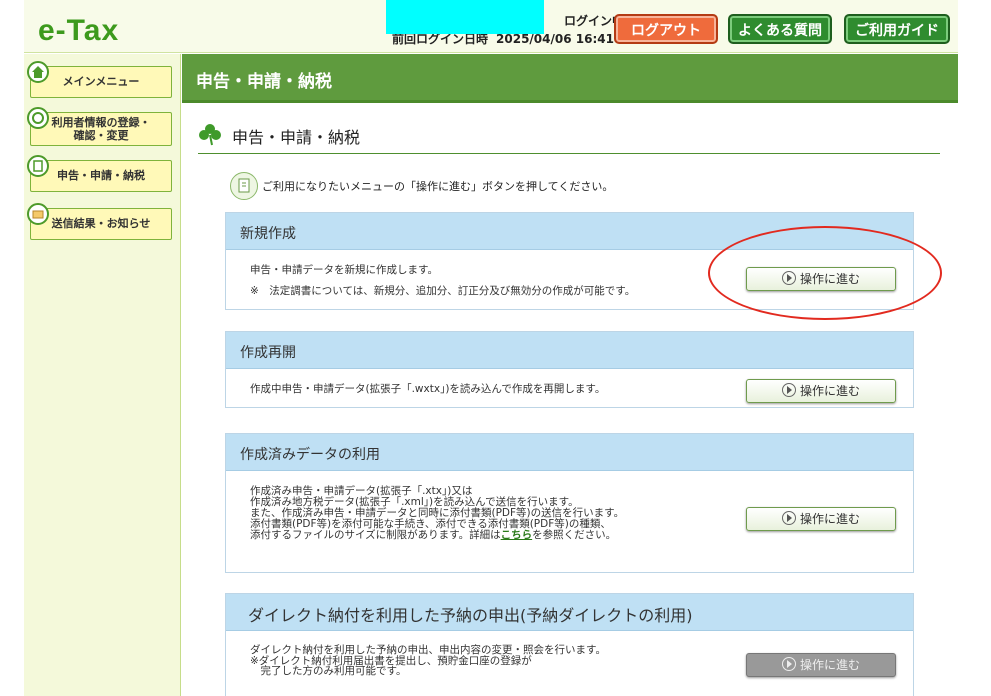 The width and height of the screenshot is (991, 696). Describe the element at coordinates (310, 455) in the screenshot. I see `section-title: 作成済みデータの利用` at that location.